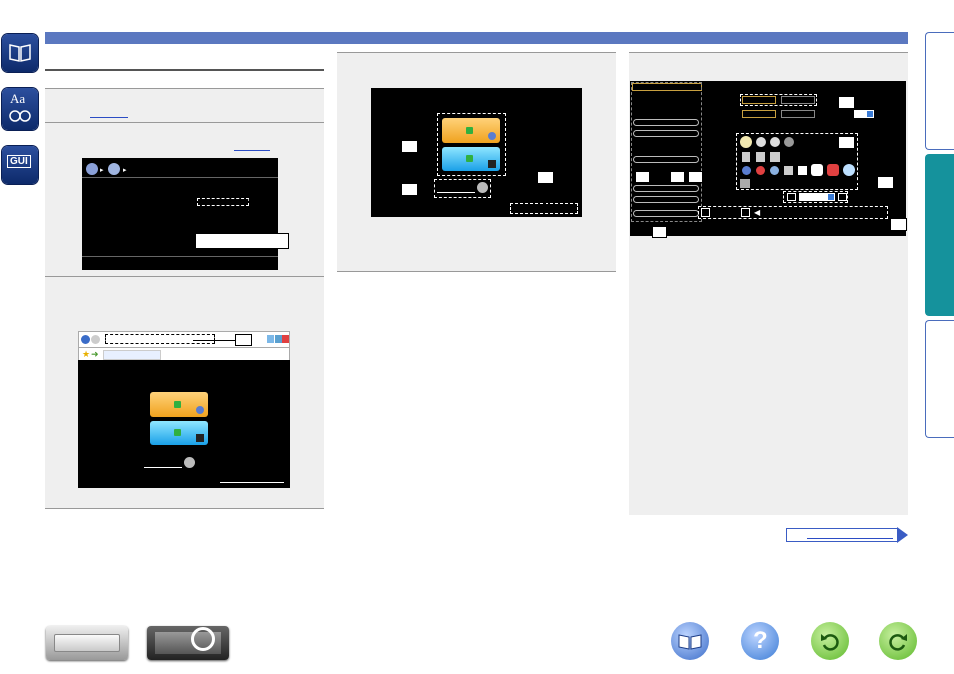 The image size is (954, 674). What do you see at coordinates (842, 535) in the screenshot?
I see `next-page-button` at bounding box center [842, 535].